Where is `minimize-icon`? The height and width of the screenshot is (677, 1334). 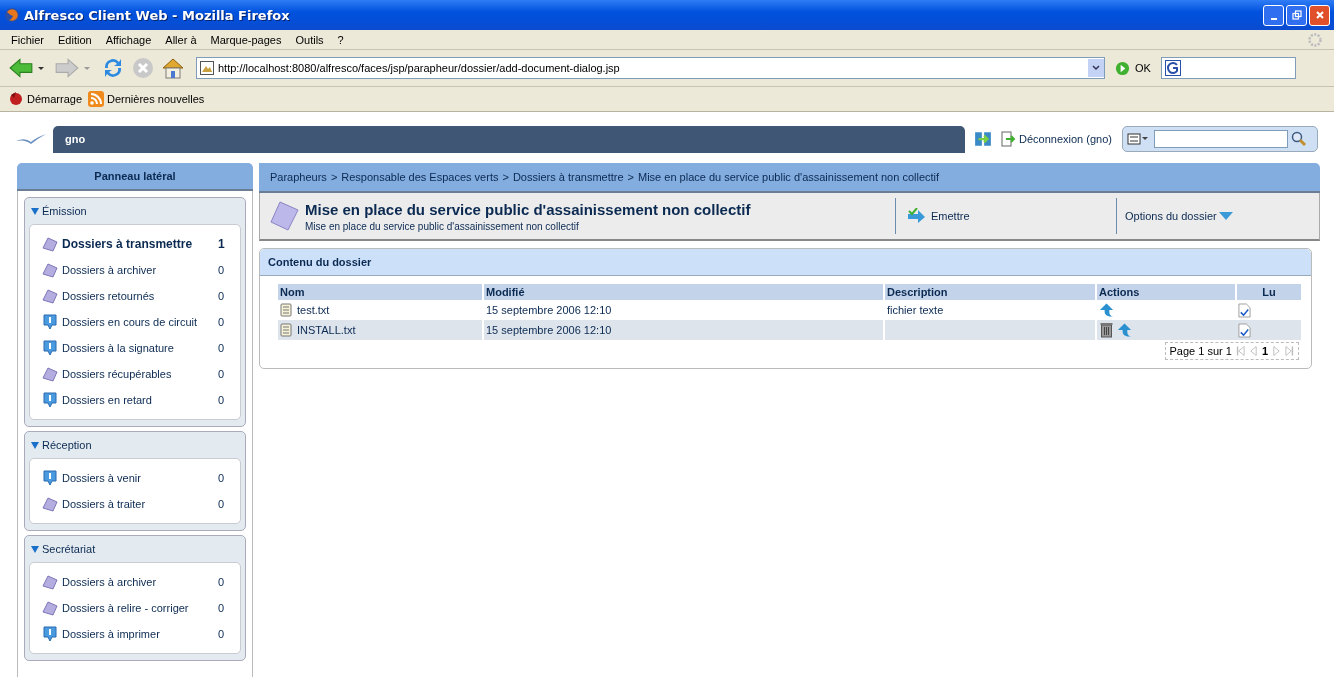
minimize-icon is located at coordinates (1273, 19).